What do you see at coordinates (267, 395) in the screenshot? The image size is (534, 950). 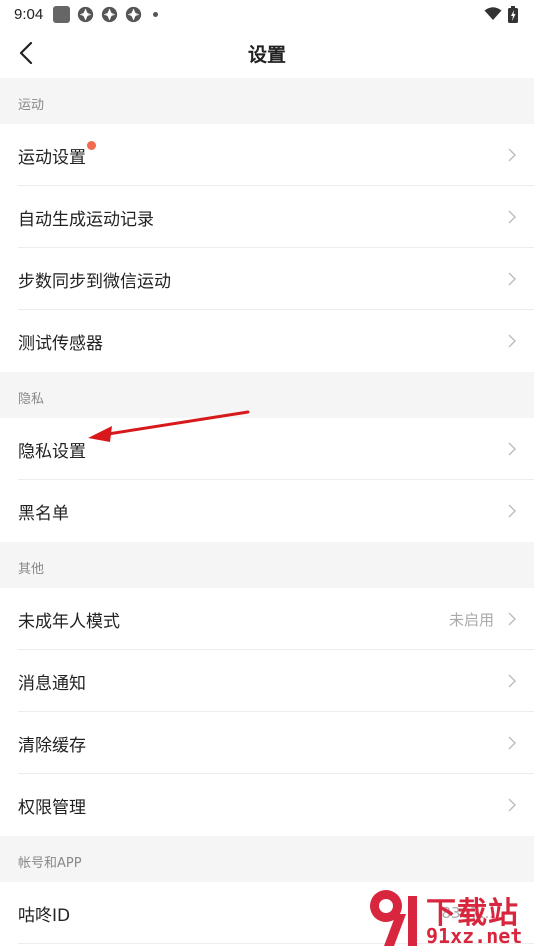 I see `section-header-privacy: 隐私` at bounding box center [267, 395].